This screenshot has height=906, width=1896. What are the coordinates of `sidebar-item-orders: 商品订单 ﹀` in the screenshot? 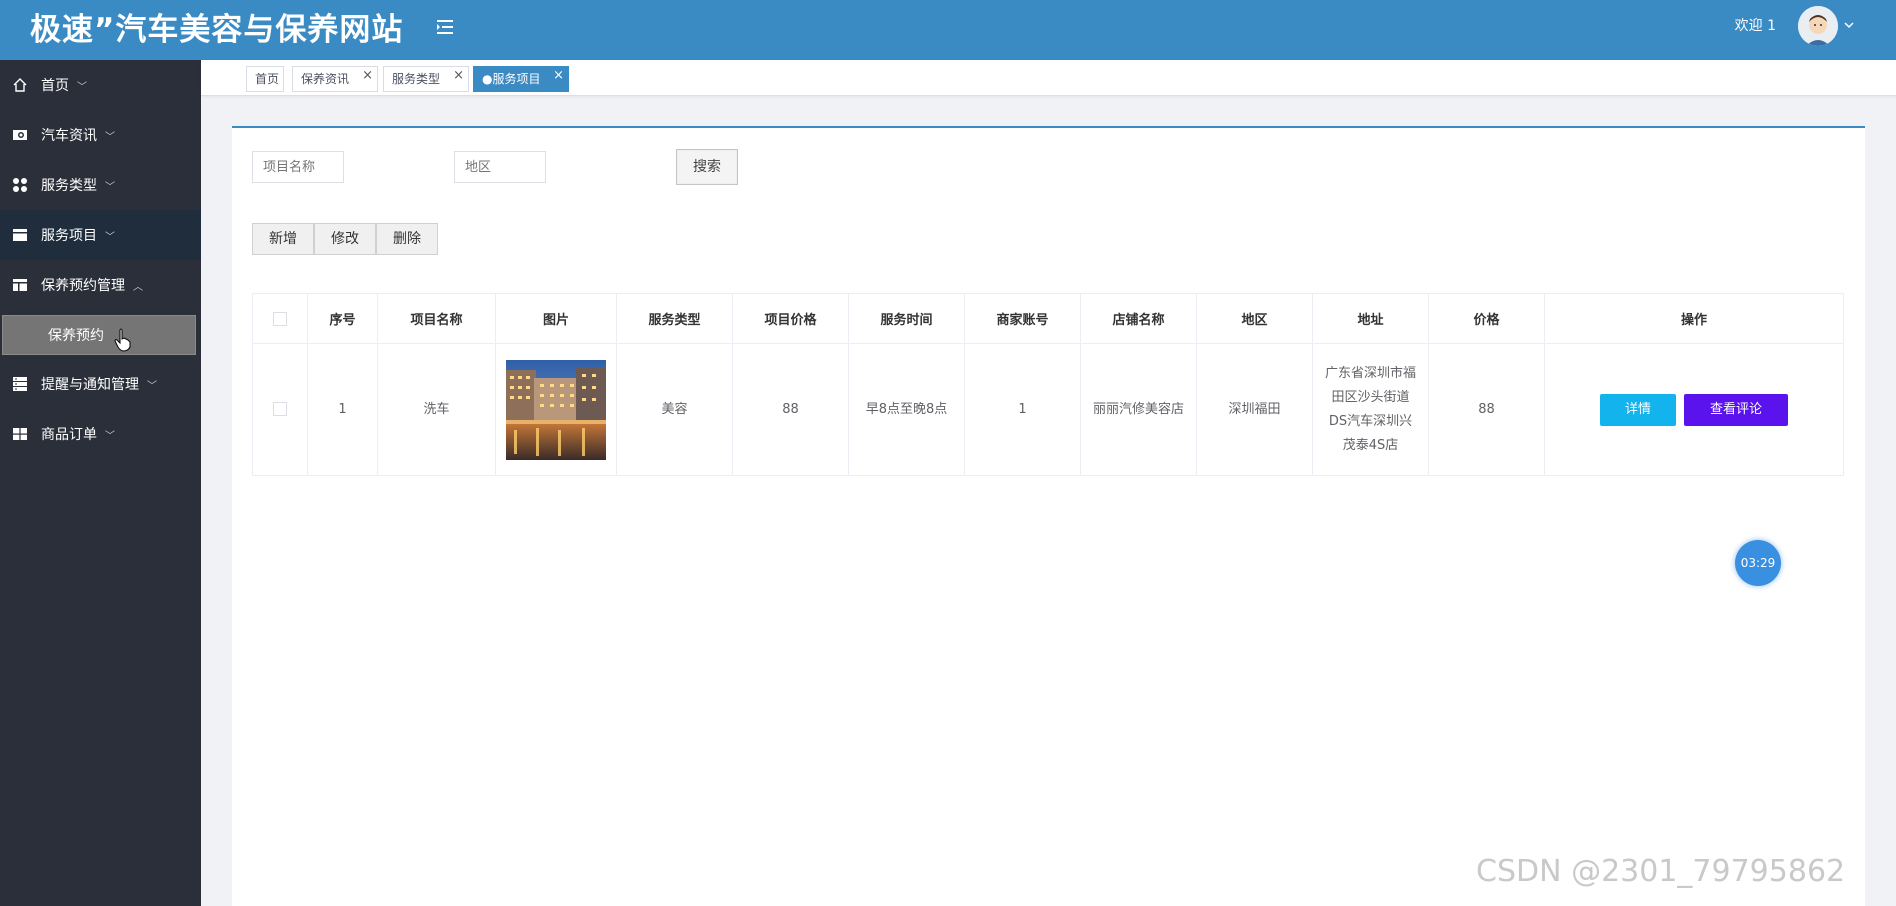 It's located at (100, 434).